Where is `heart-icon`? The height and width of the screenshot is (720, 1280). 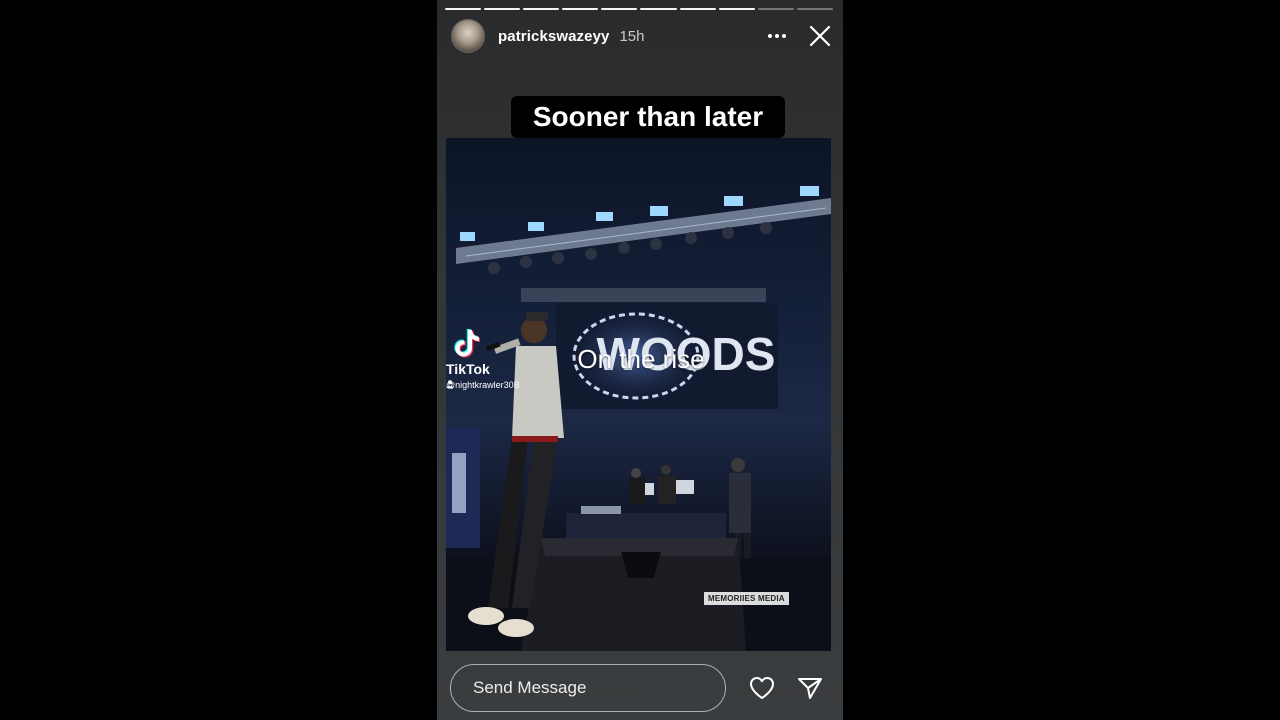
heart-icon is located at coordinates (762, 688).